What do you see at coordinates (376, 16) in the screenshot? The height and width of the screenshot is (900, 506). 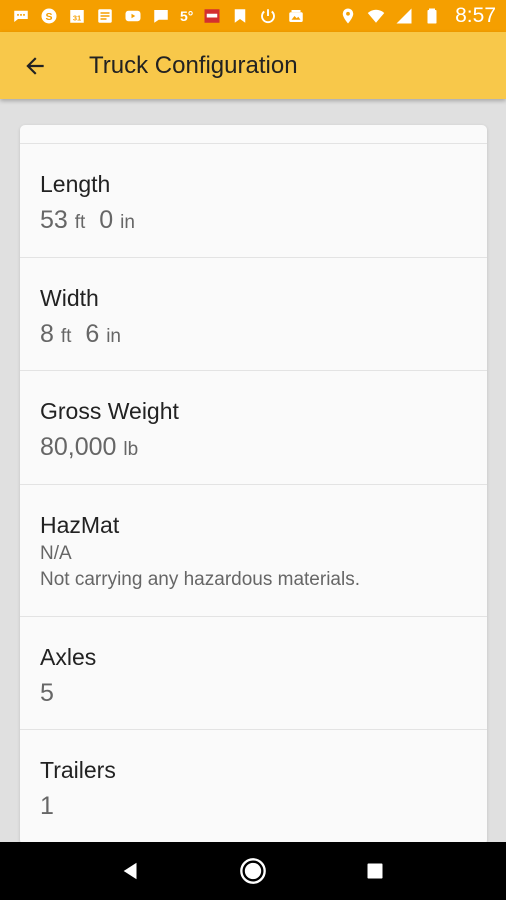 I see `wifi-icon` at bounding box center [376, 16].